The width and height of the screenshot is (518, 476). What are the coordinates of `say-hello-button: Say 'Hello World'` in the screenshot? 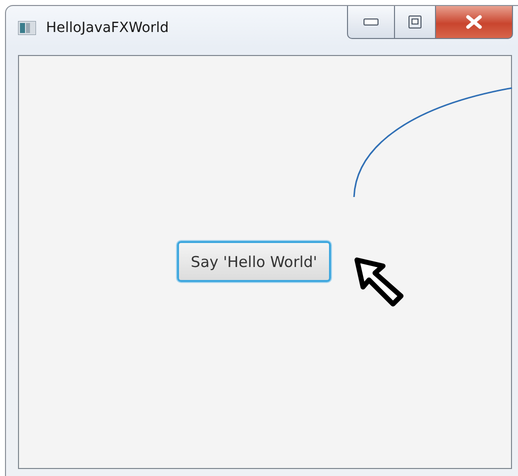 It's located at (254, 261).